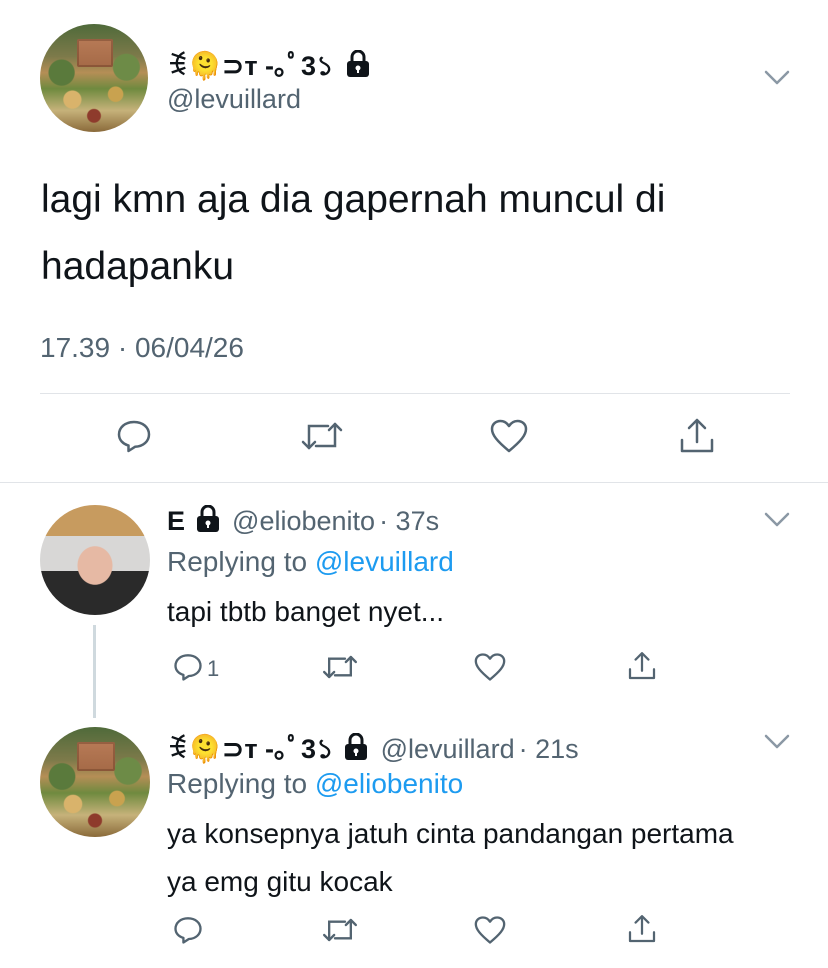  What do you see at coordinates (213, 668) in the screenshot?
I see `reply-count: 1` at bounding box center [213, 668].